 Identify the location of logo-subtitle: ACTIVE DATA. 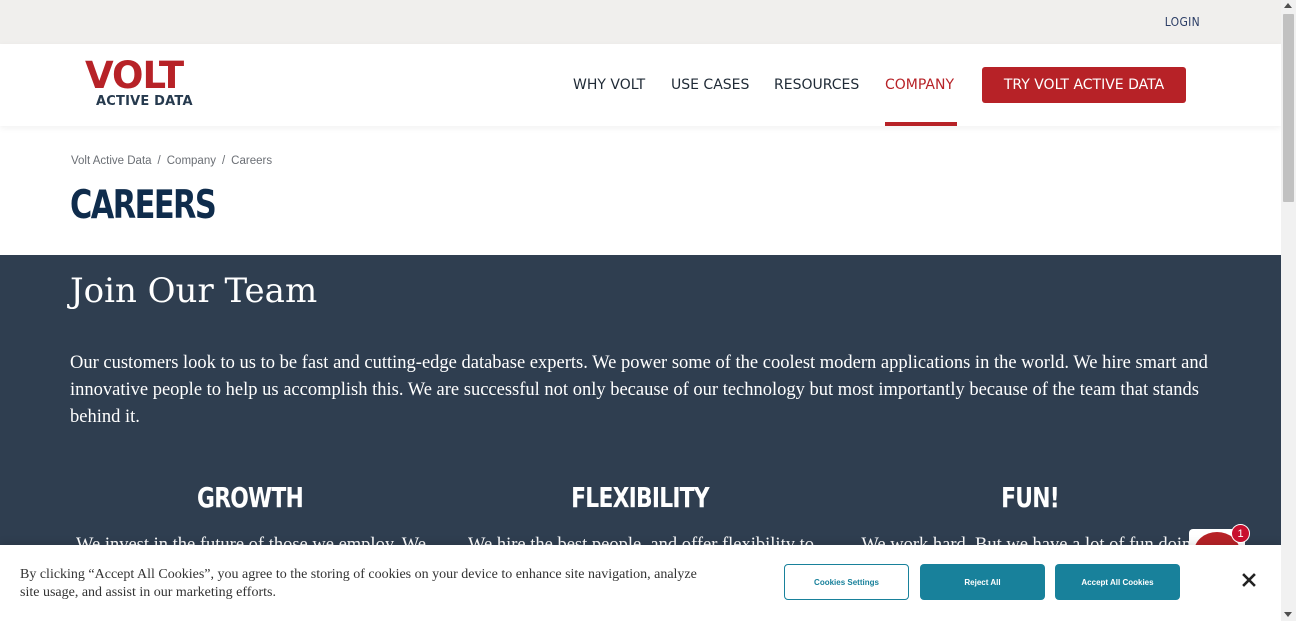
(144, 101).